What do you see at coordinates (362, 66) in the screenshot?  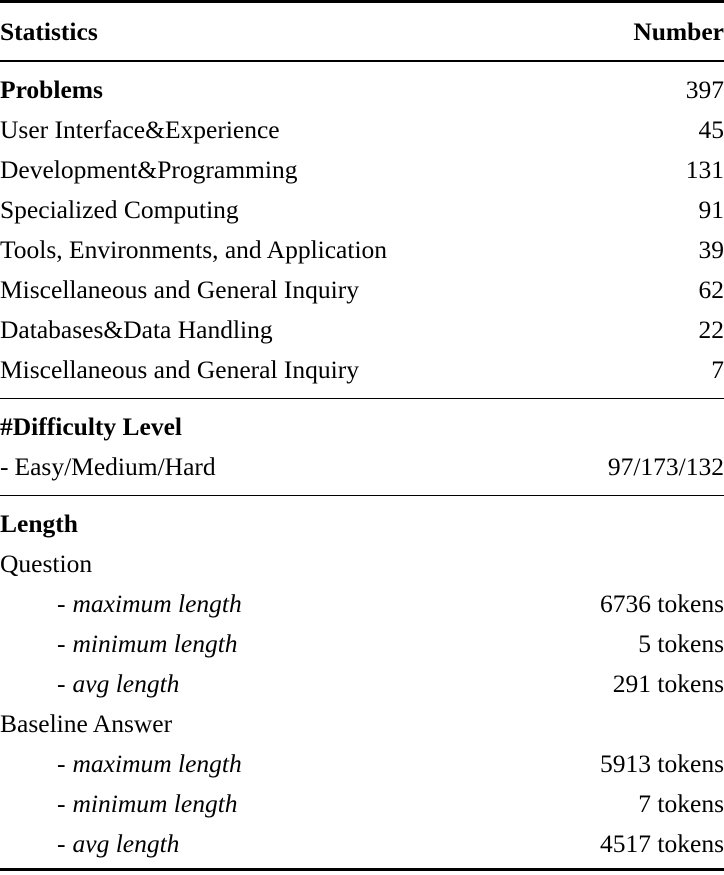 I see `problems-top-spacer` at bounding box center [362, 66].